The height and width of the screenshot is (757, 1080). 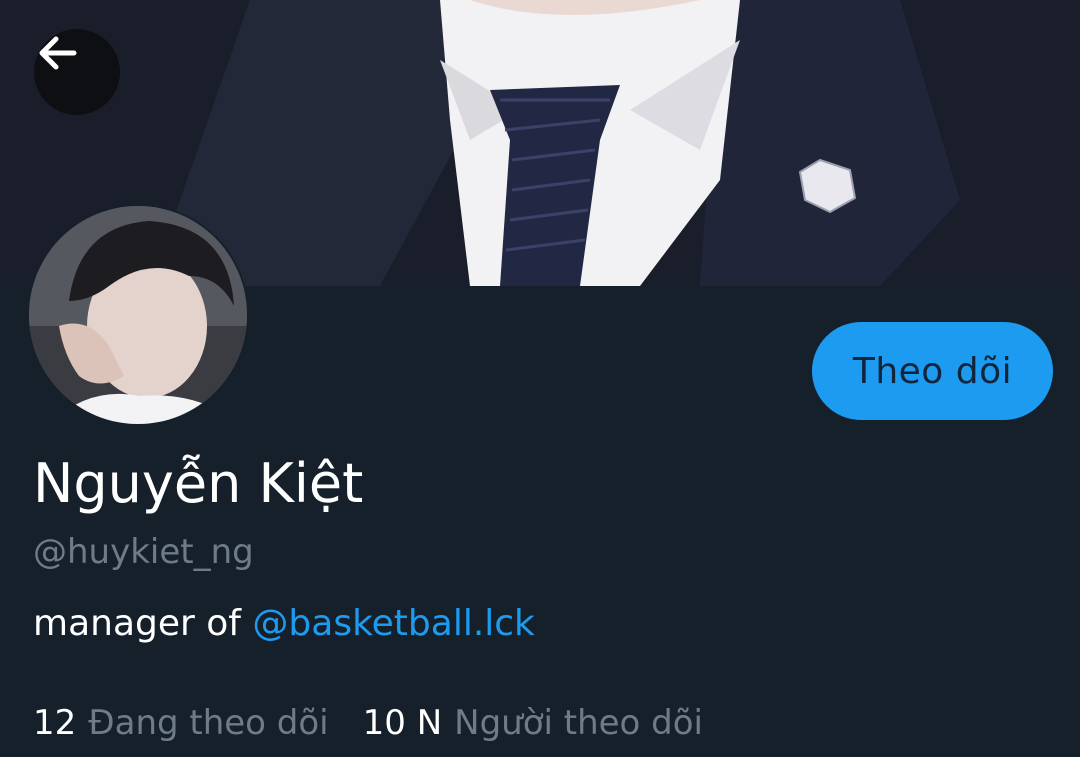 What do you see at coordinates (77, 72) in the screenshot?
I see `back-button` at bounding box center [77, 72].